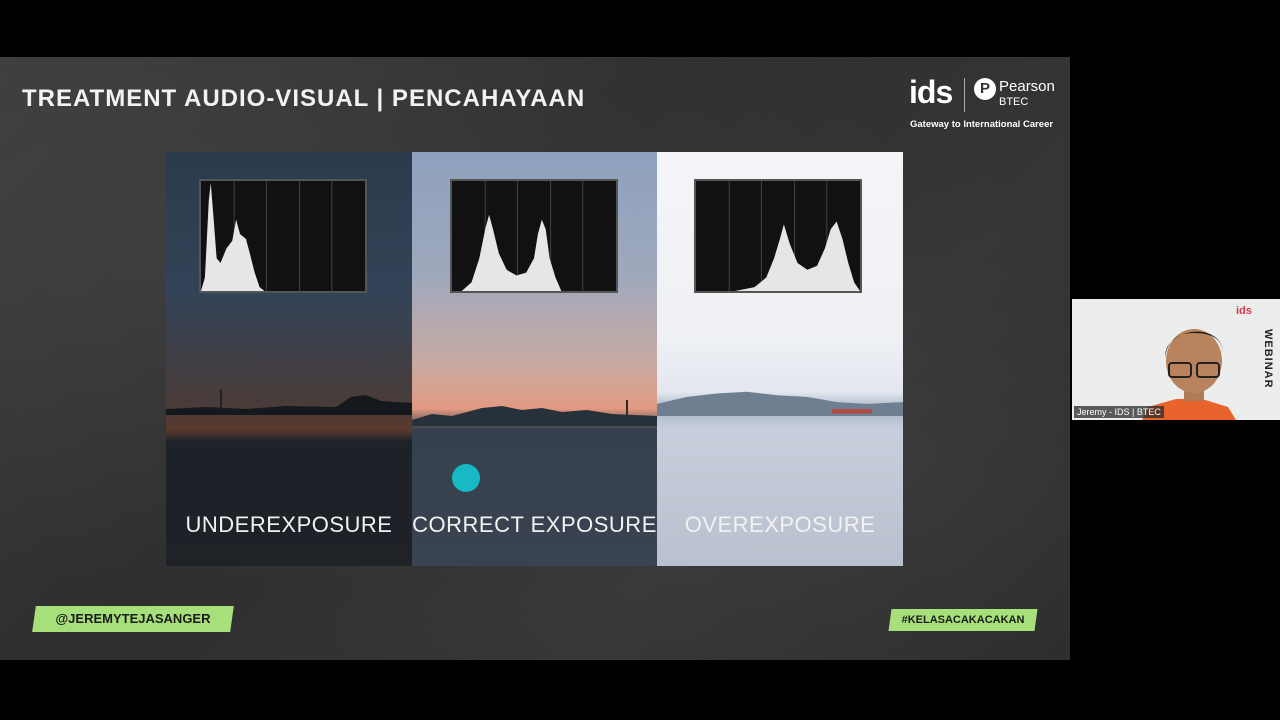  I want to click on caption-underexposure: UNDEREXPOSURE, so click(289, 524).